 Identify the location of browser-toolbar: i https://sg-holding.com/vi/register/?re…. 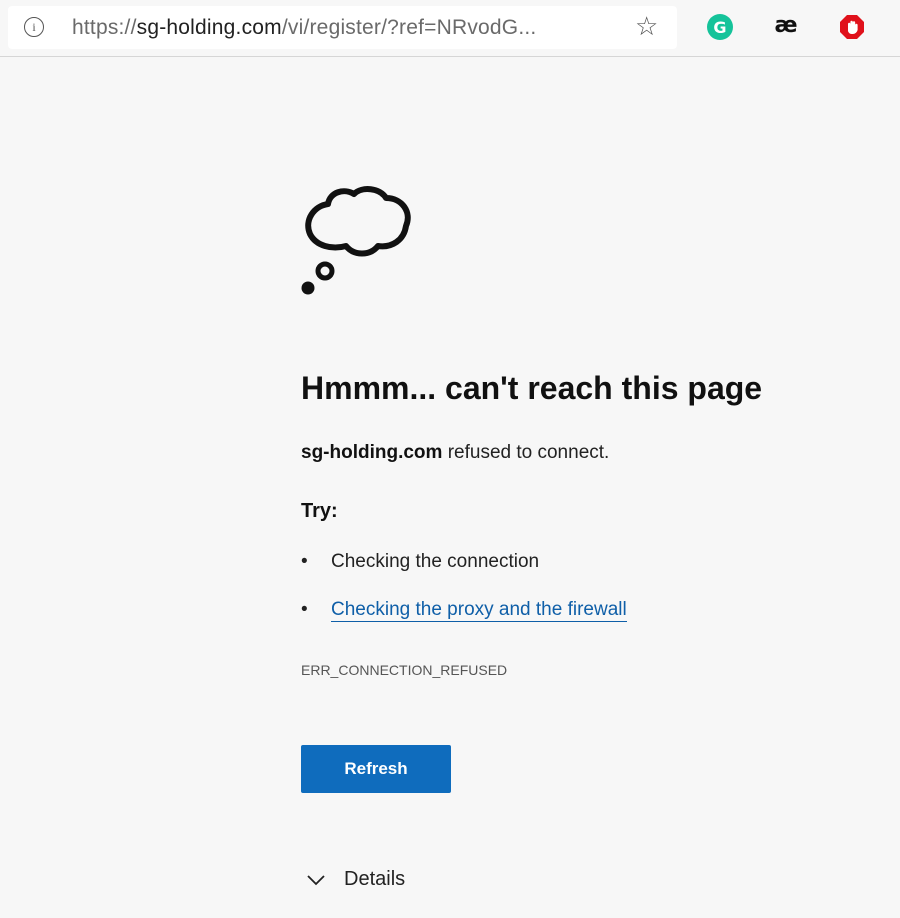
(450, 28).